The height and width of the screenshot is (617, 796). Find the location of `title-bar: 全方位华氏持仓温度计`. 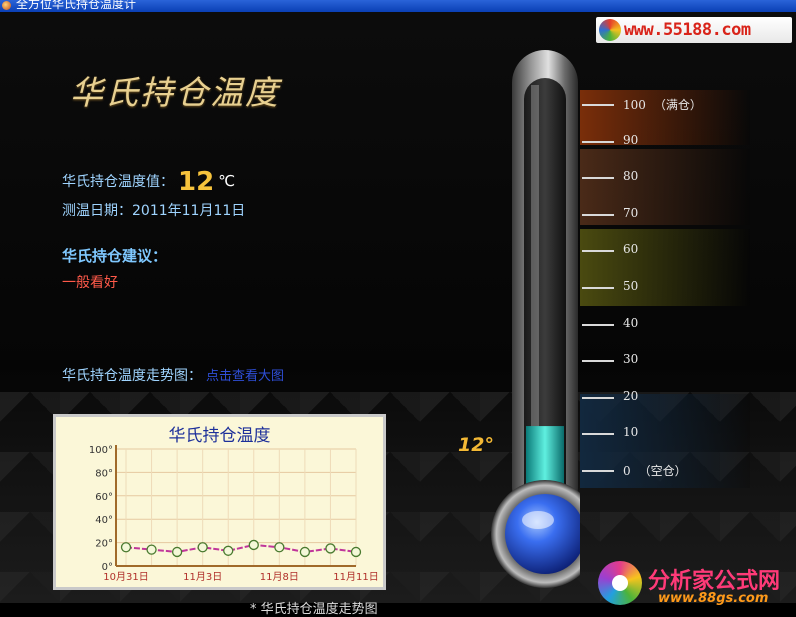

title-bar: 全方位华氏持仓温度计 is located at coordinates (398, 6).